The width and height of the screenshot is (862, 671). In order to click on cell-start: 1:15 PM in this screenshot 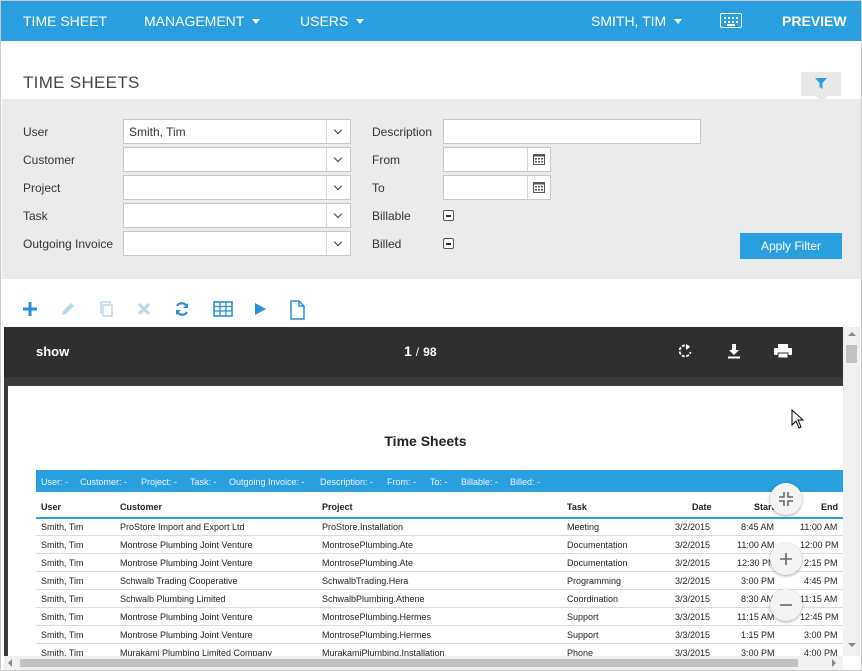, I will do `click(758, 635)`.